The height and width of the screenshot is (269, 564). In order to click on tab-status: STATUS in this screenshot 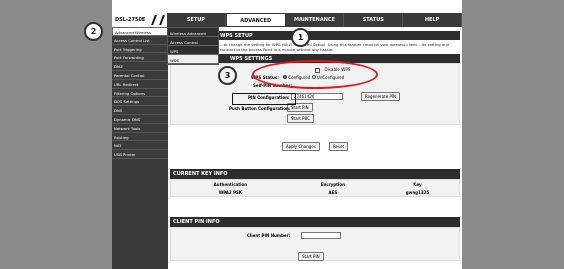, I will do `click(374, 20)`.